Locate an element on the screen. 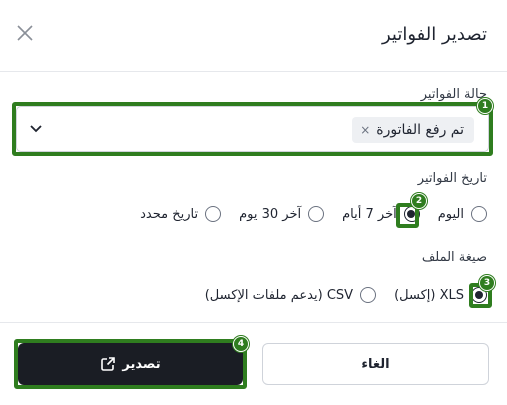  cancel-button: الغاء is located at coordinates (375, 364).